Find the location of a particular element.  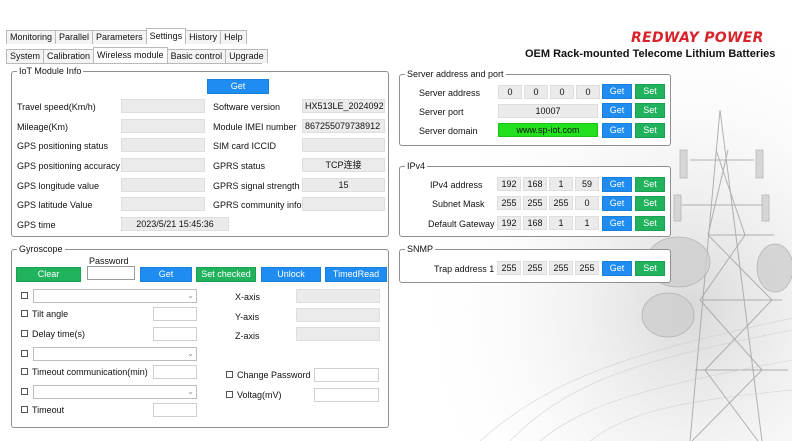

server-domain-get-button: Get is located at coordinates (617, 130).